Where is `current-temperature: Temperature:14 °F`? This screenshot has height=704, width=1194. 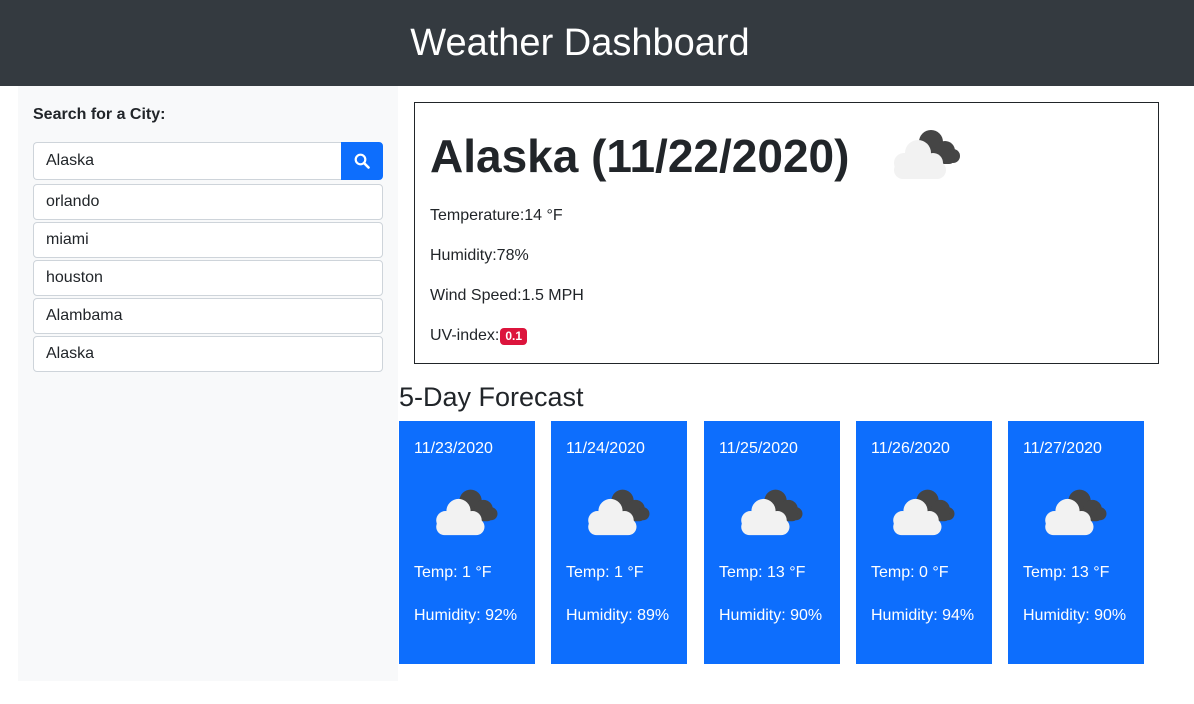 current-temperature: Temperature:14 °F is located at coordinates (496, 215).